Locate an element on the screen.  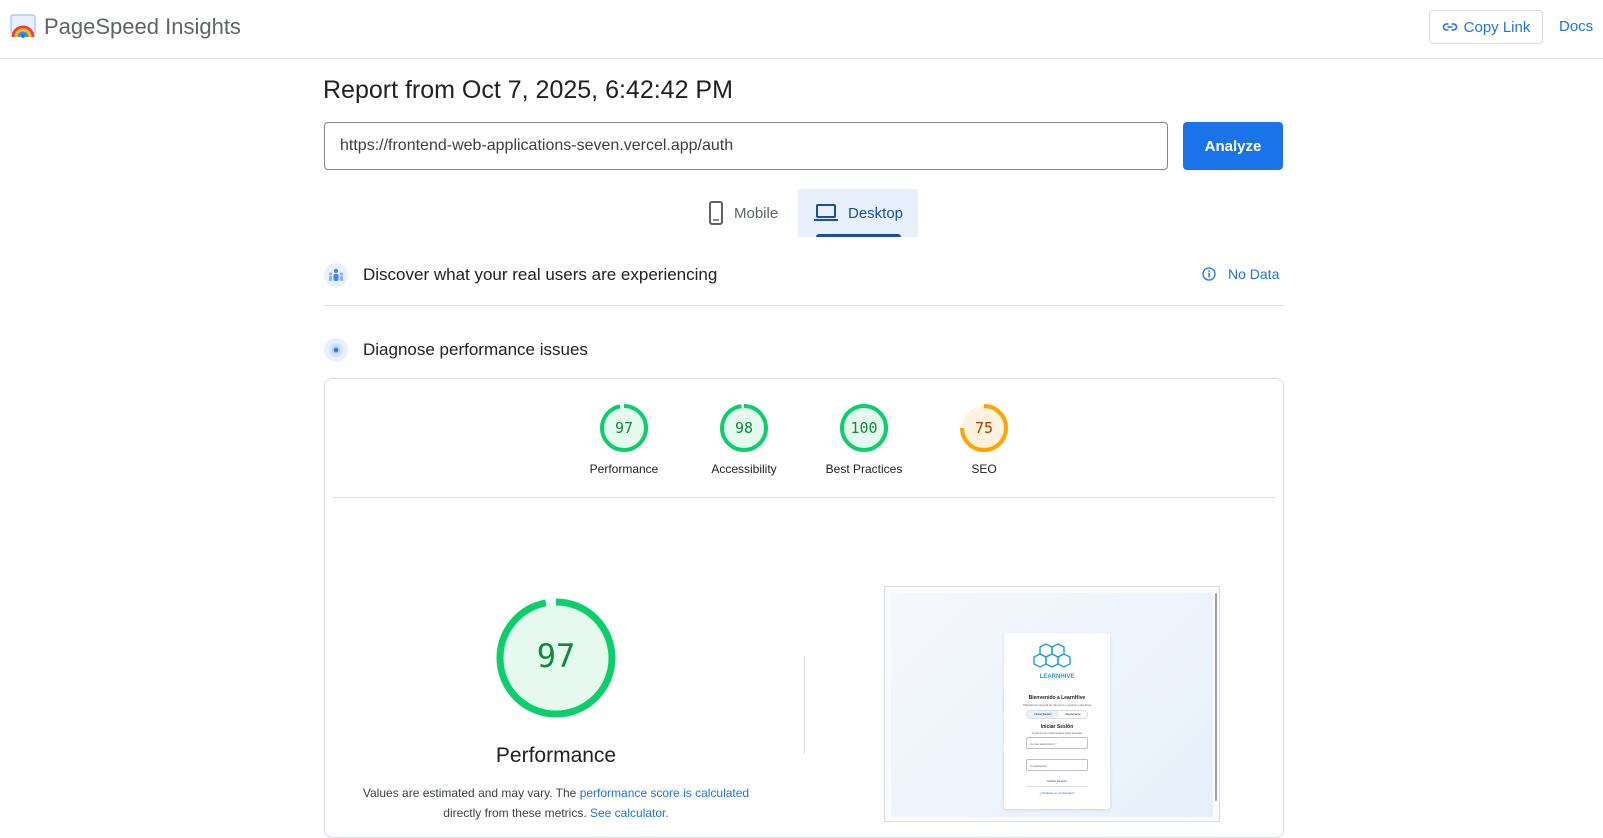
screenshot-tab-switch: Iniciar Sesión Registrarse is located at coordinates (1057, 714).